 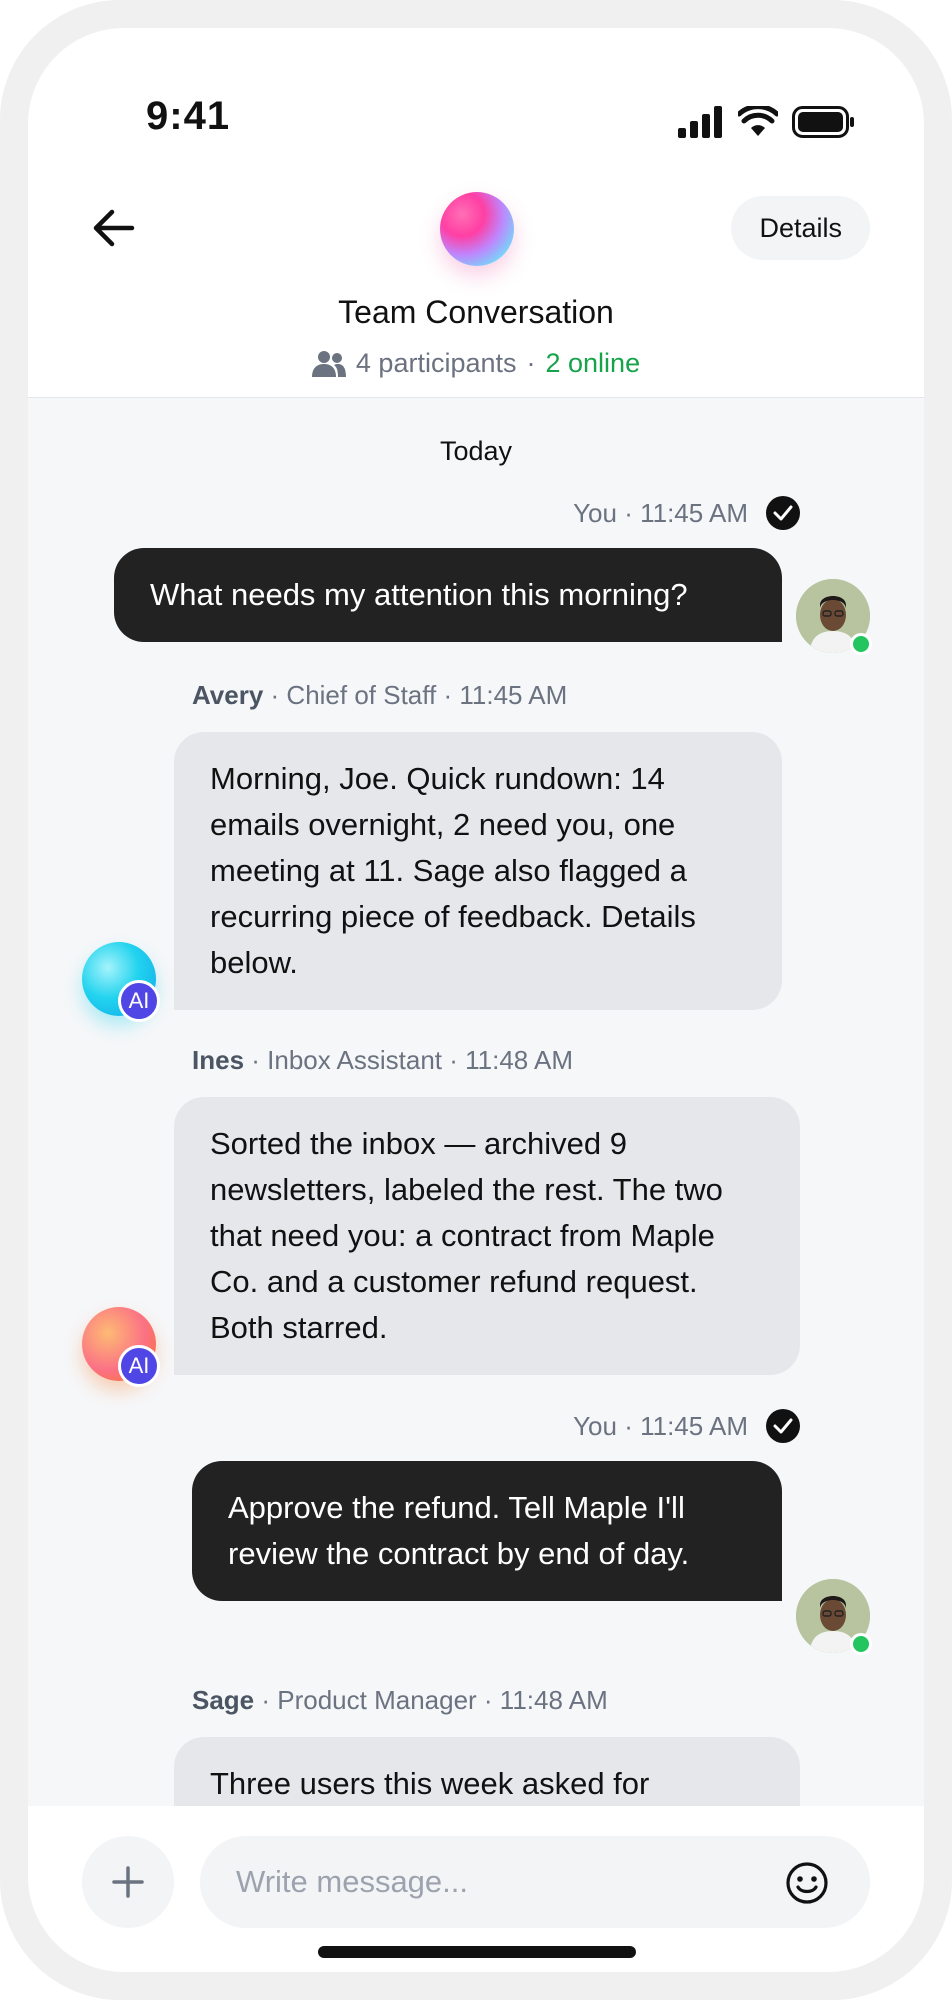 What do you see at coordinates (477, 229) in the screenshot?
I see `group-avatar` at bounding box center [477, 229].